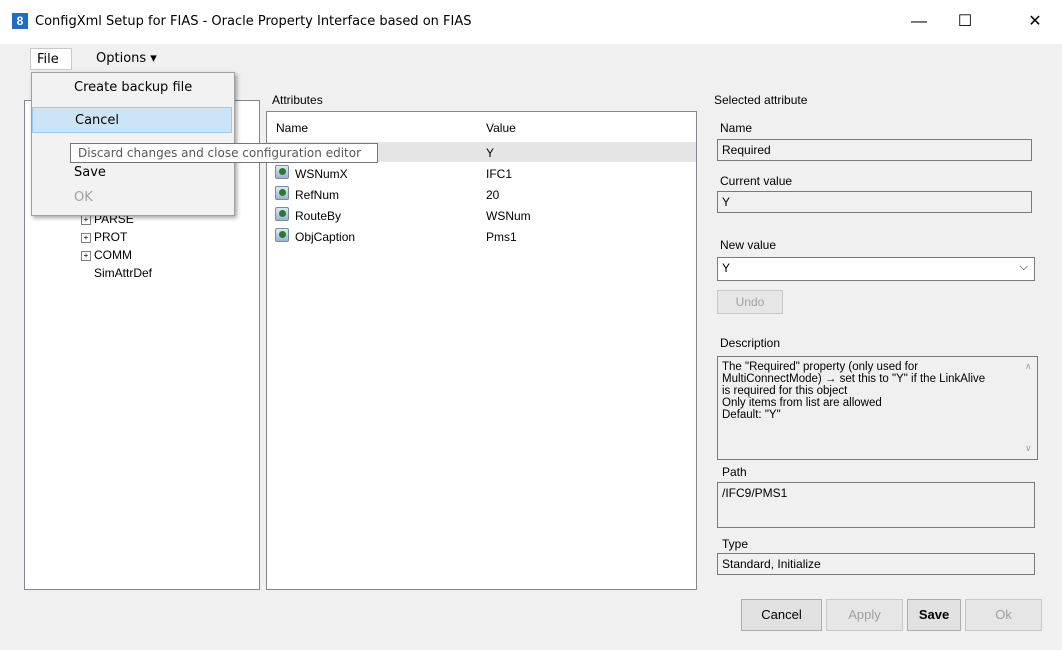 The width and height of the screenshot is (1062, 650). Describe the element at coordinates (934, 615) in the screenshot. I see `save-button: Save` at that location.